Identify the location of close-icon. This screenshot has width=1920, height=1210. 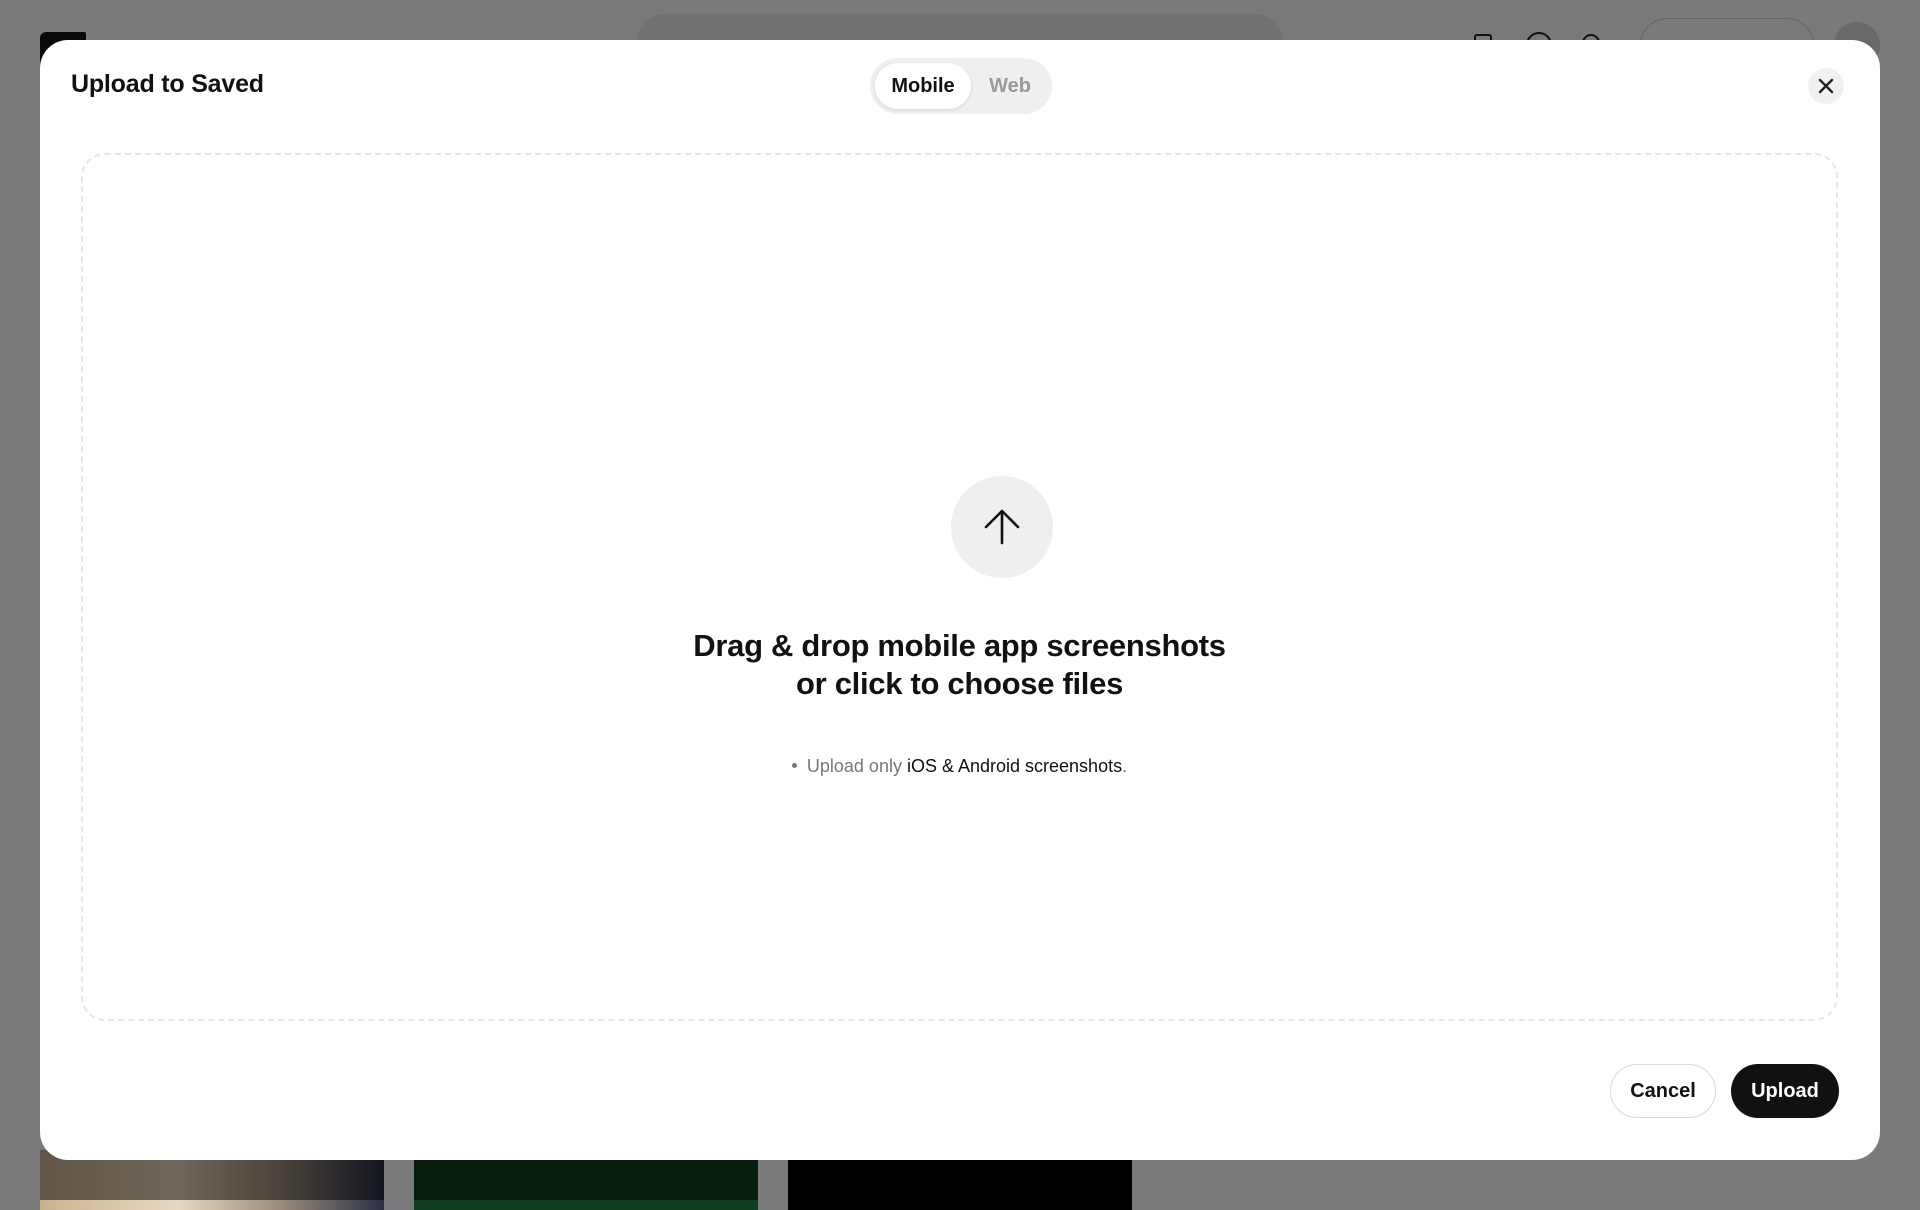
(1826, 86).